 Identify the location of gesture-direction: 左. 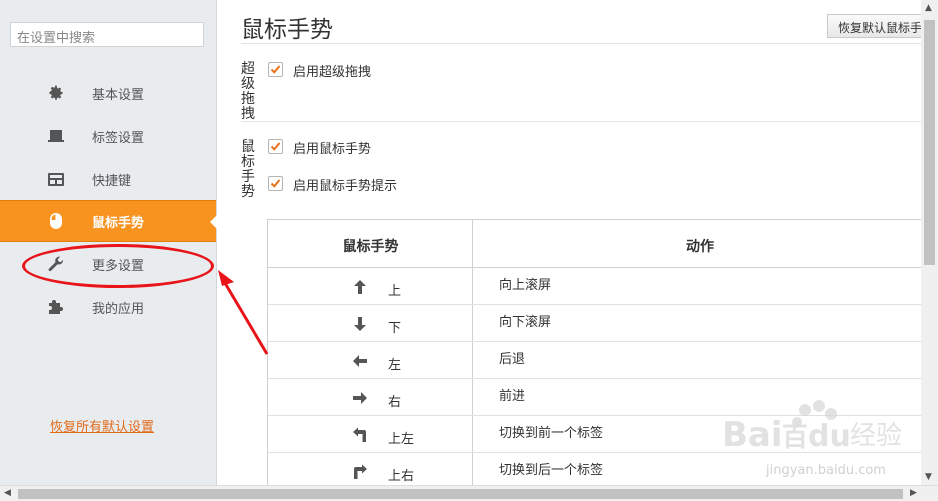
(395, 365).